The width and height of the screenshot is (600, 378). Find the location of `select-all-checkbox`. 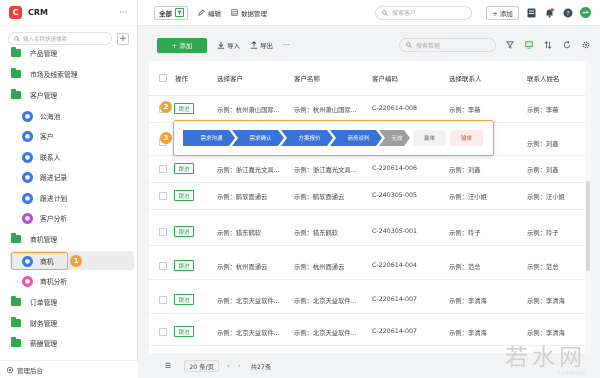

select-all-checkbox is located at coordinates (163, 78).